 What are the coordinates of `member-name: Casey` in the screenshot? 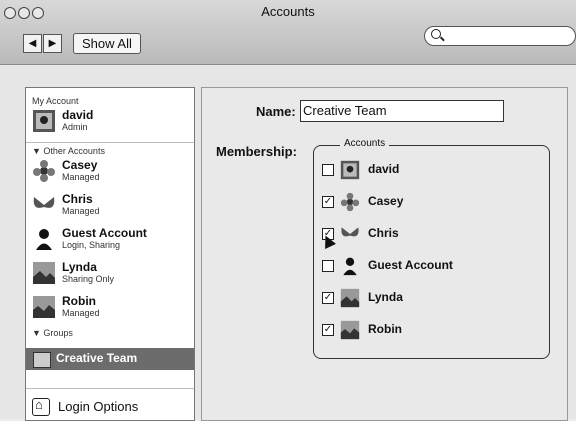 It's located at (386, 201).